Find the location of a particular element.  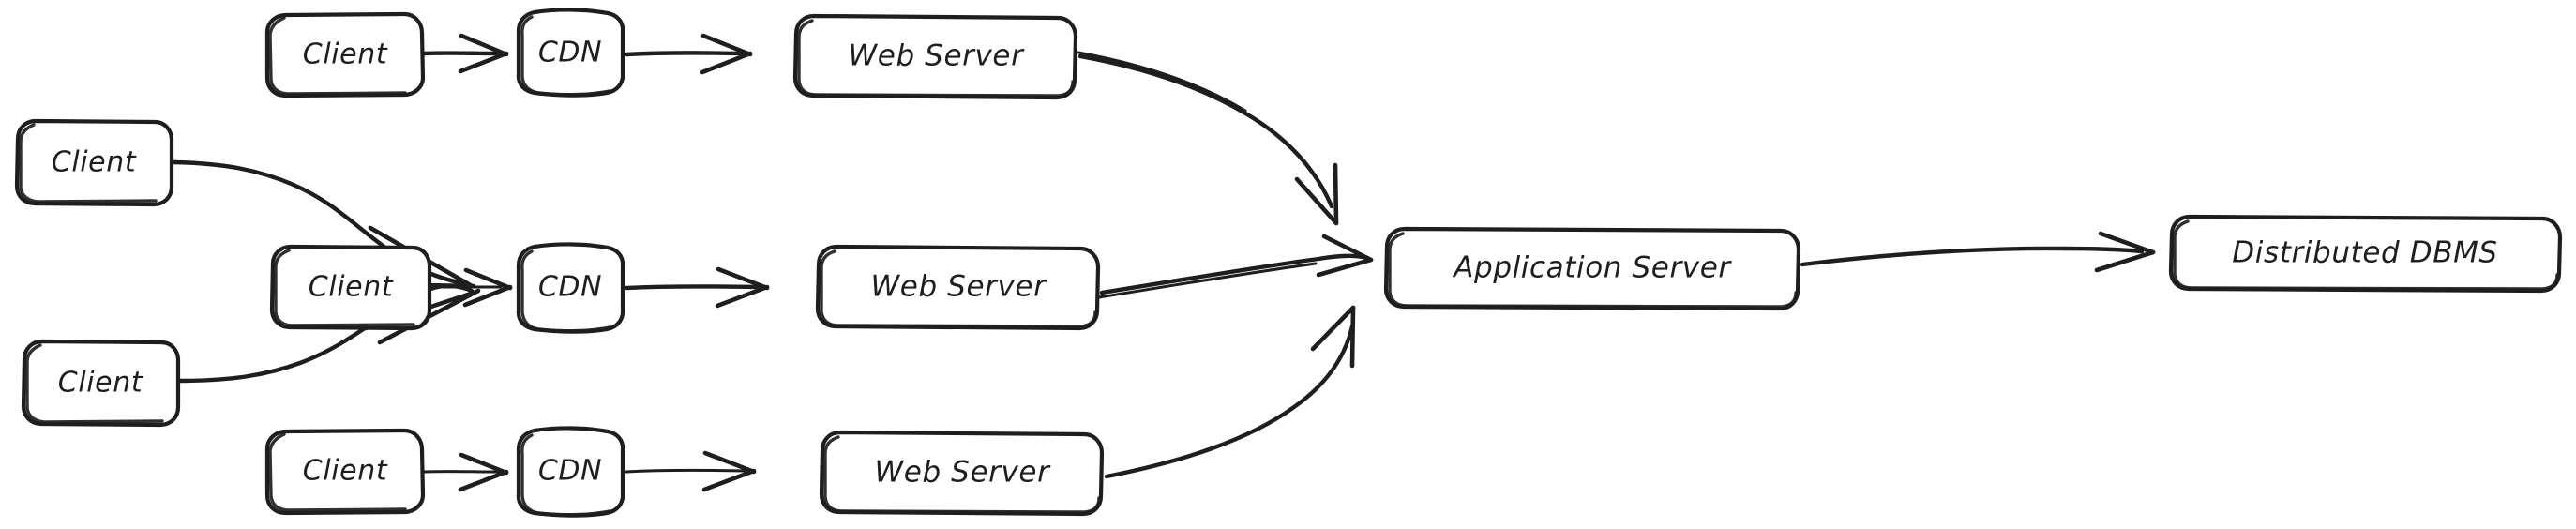

node-web-server-bottom: Web Server is located at coordinates (962, 473).